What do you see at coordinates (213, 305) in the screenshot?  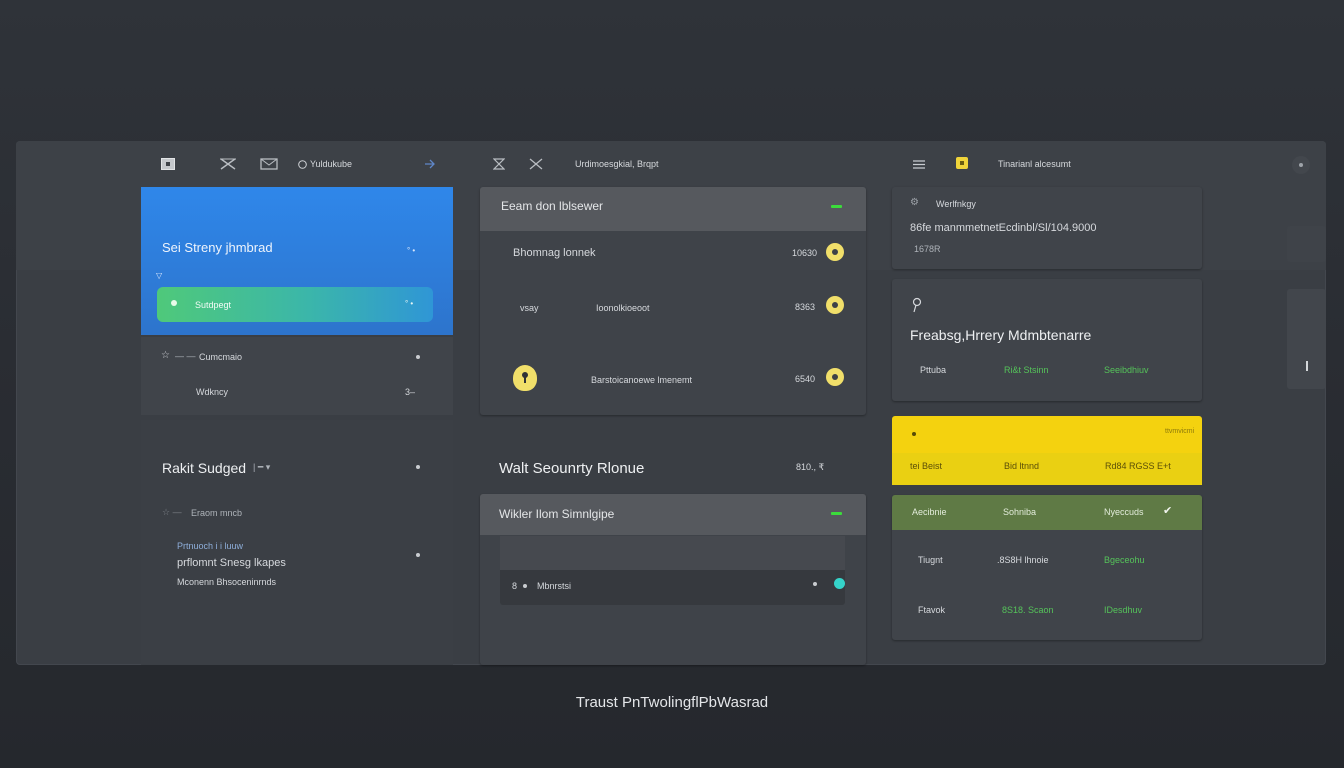 I see `selected-item-label: Sutdpegt` at bounding box center [213, 305].